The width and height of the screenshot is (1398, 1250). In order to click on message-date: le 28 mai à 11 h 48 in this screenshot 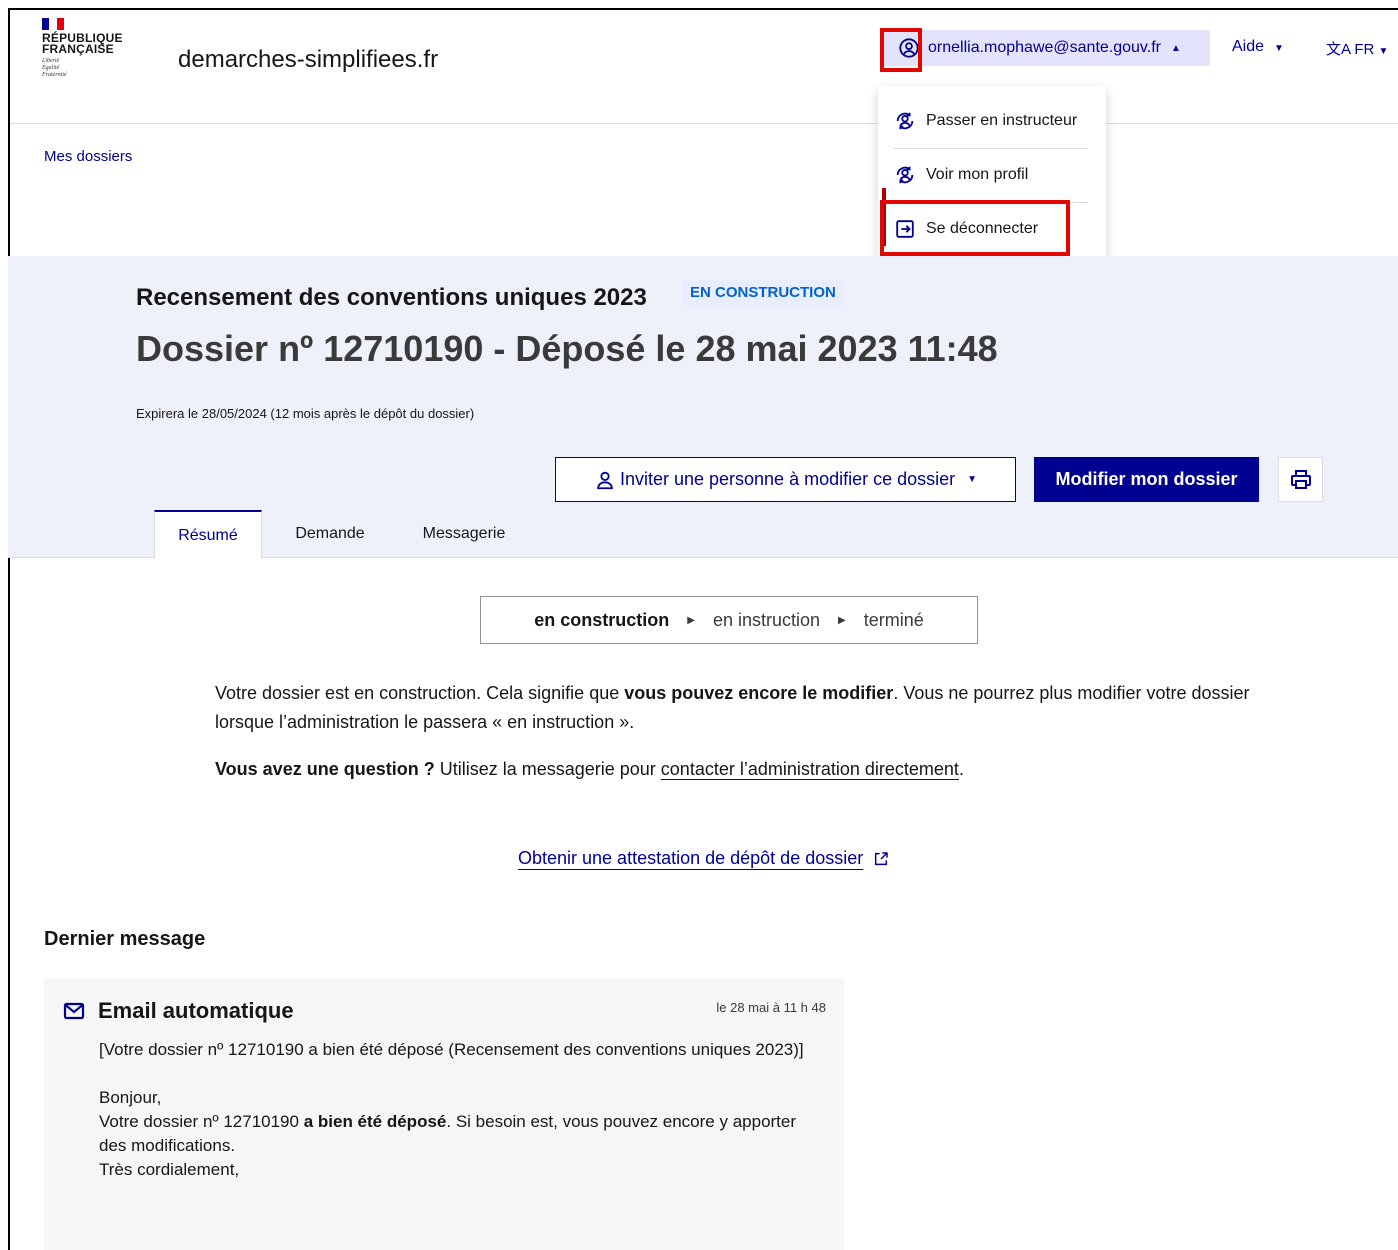, I will do `click(771, 1007)`.